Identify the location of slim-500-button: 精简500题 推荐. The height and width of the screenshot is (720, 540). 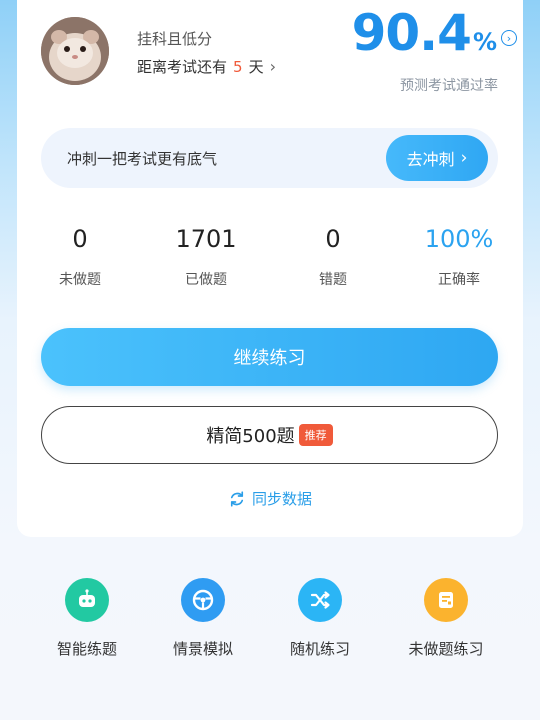
(269, 435).